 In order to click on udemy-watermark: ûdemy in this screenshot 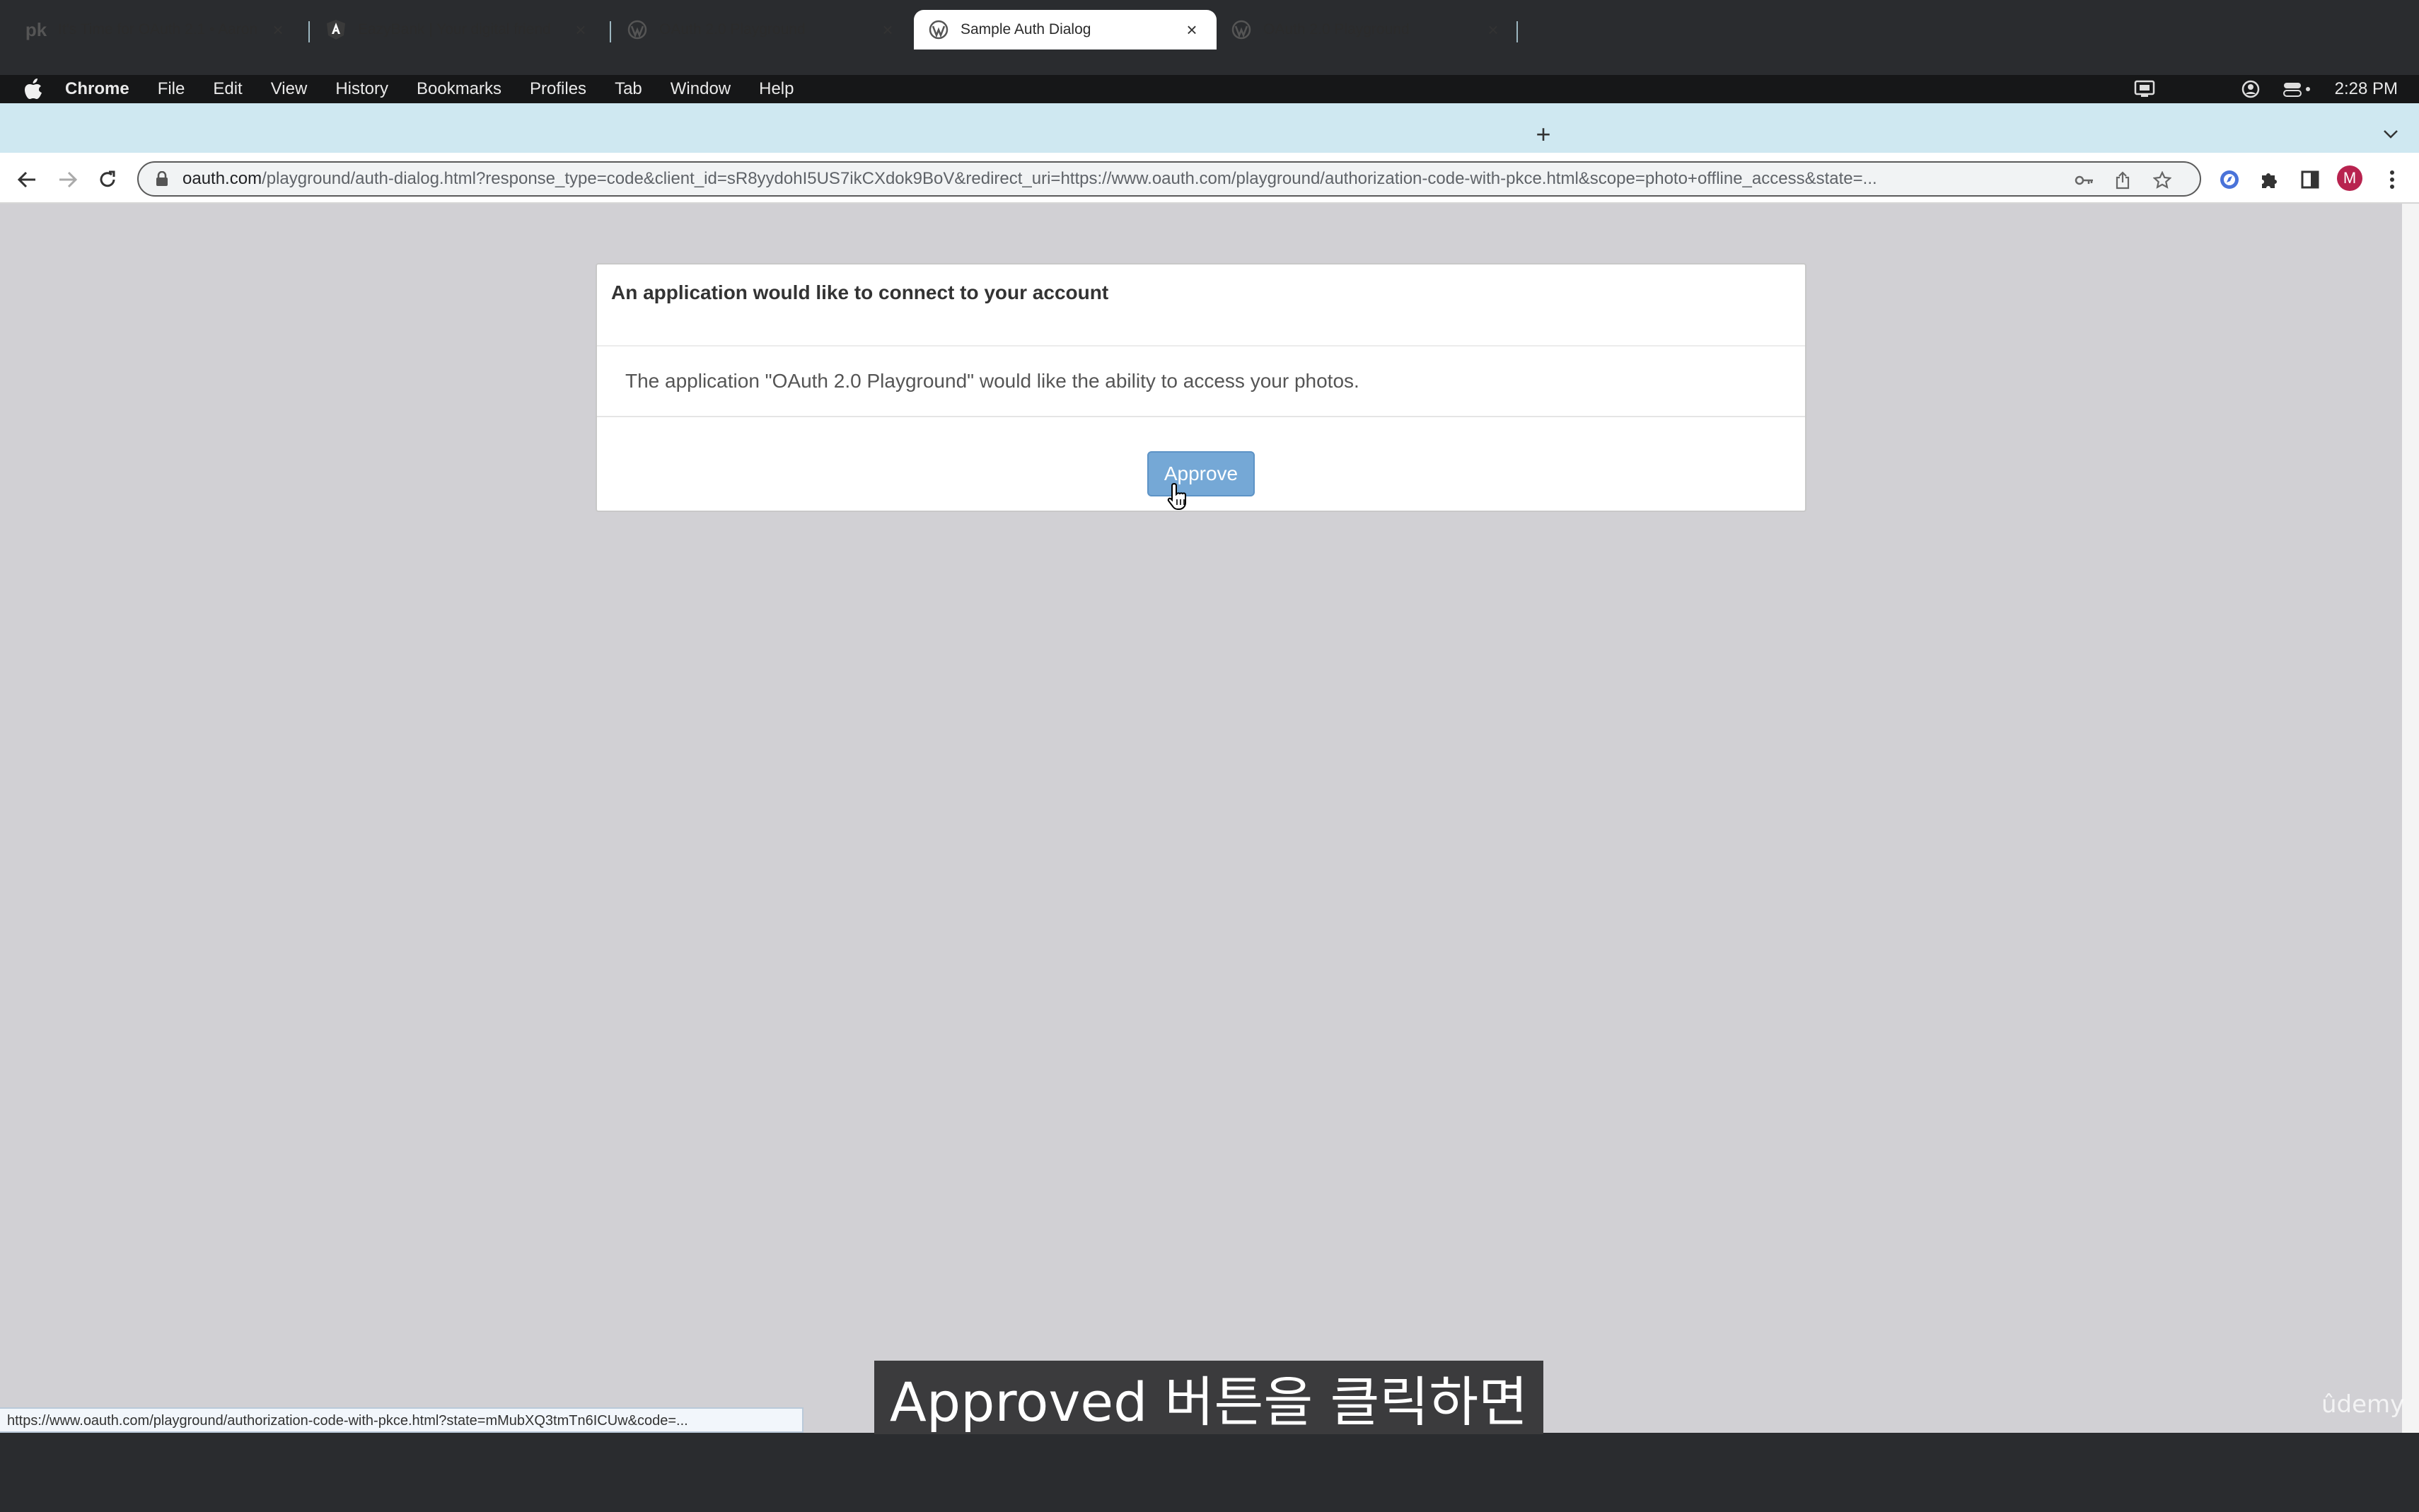, I will do `click(2363, 1404)`.